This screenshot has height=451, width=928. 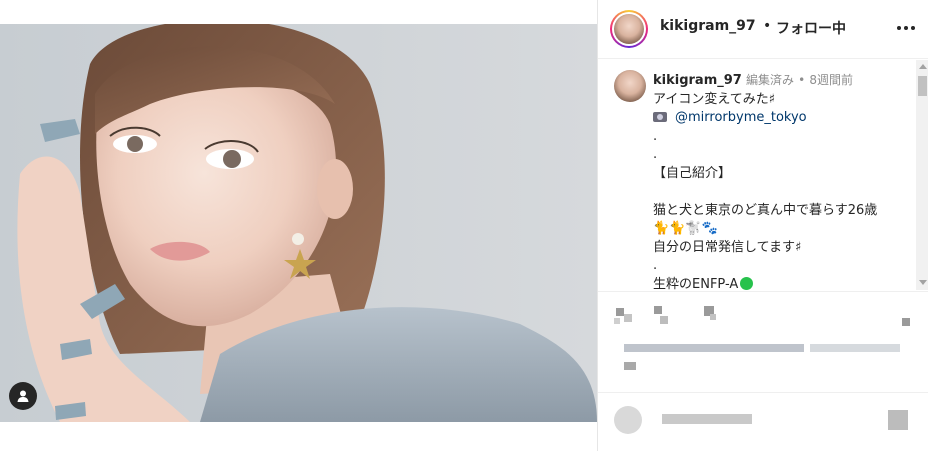 I want to click on share-icon-fragment, so click(x=713, y=317).